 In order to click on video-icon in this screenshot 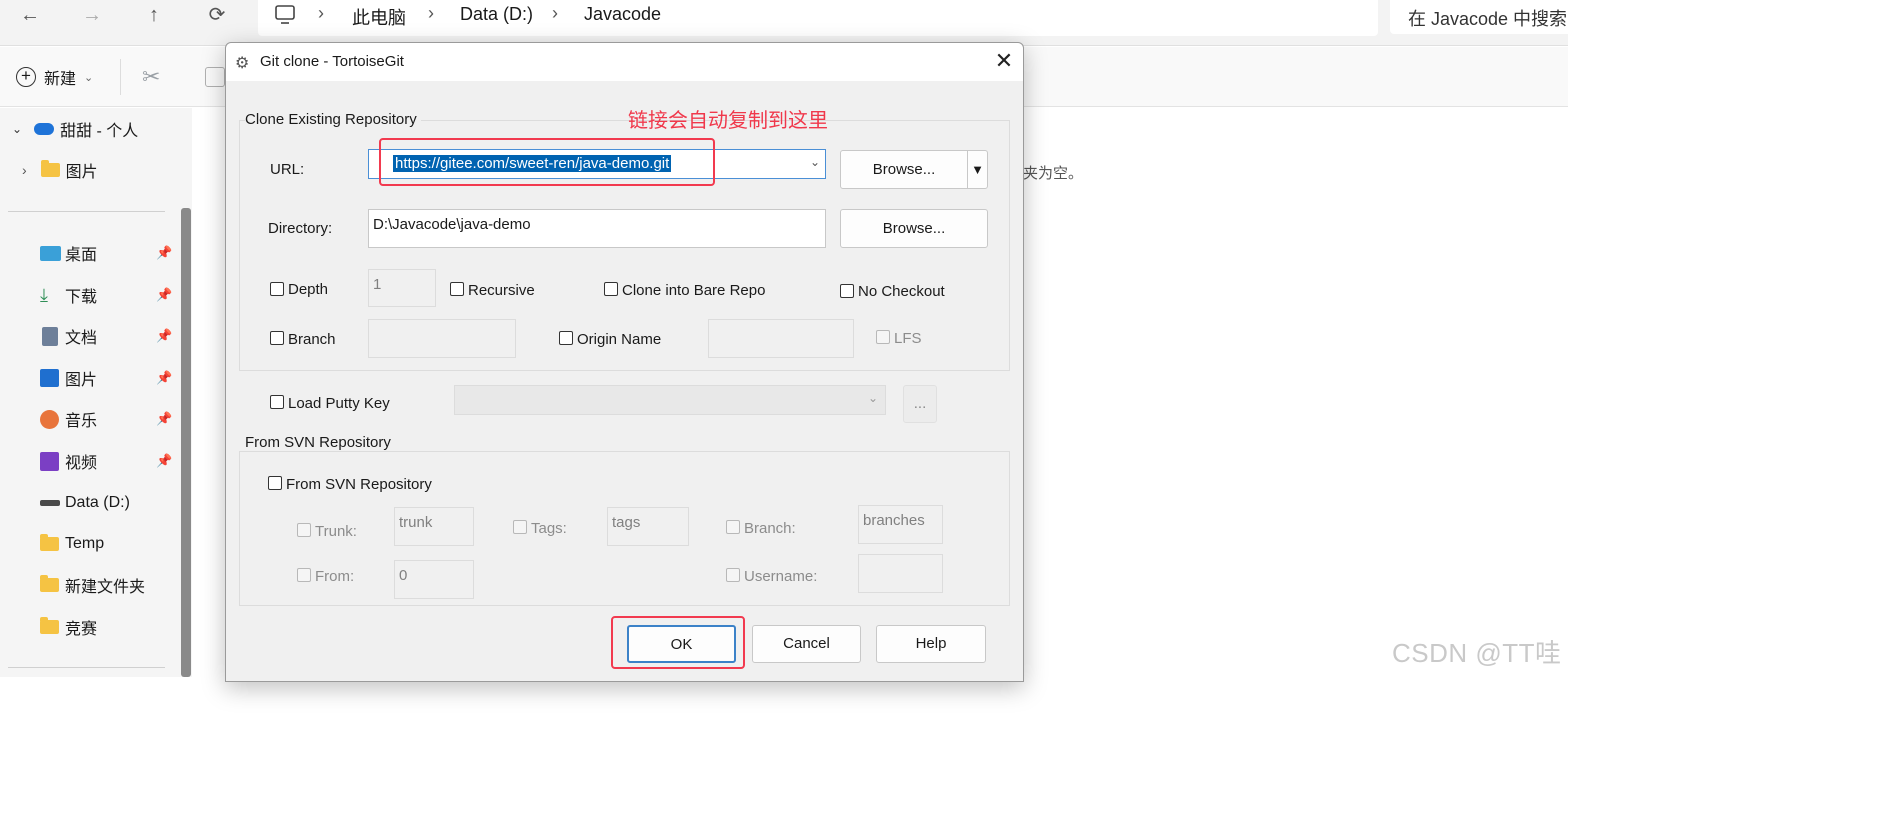, I will do `click(49, 461)`.